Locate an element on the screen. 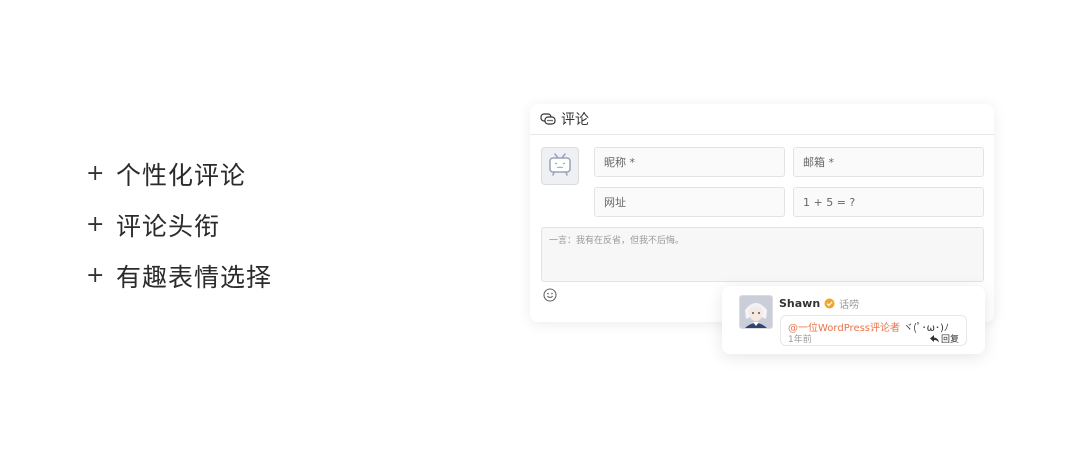 The width and height of the screenshot is (1080, 454). bilibili-tv-icon is located at coordinates (560, 166).